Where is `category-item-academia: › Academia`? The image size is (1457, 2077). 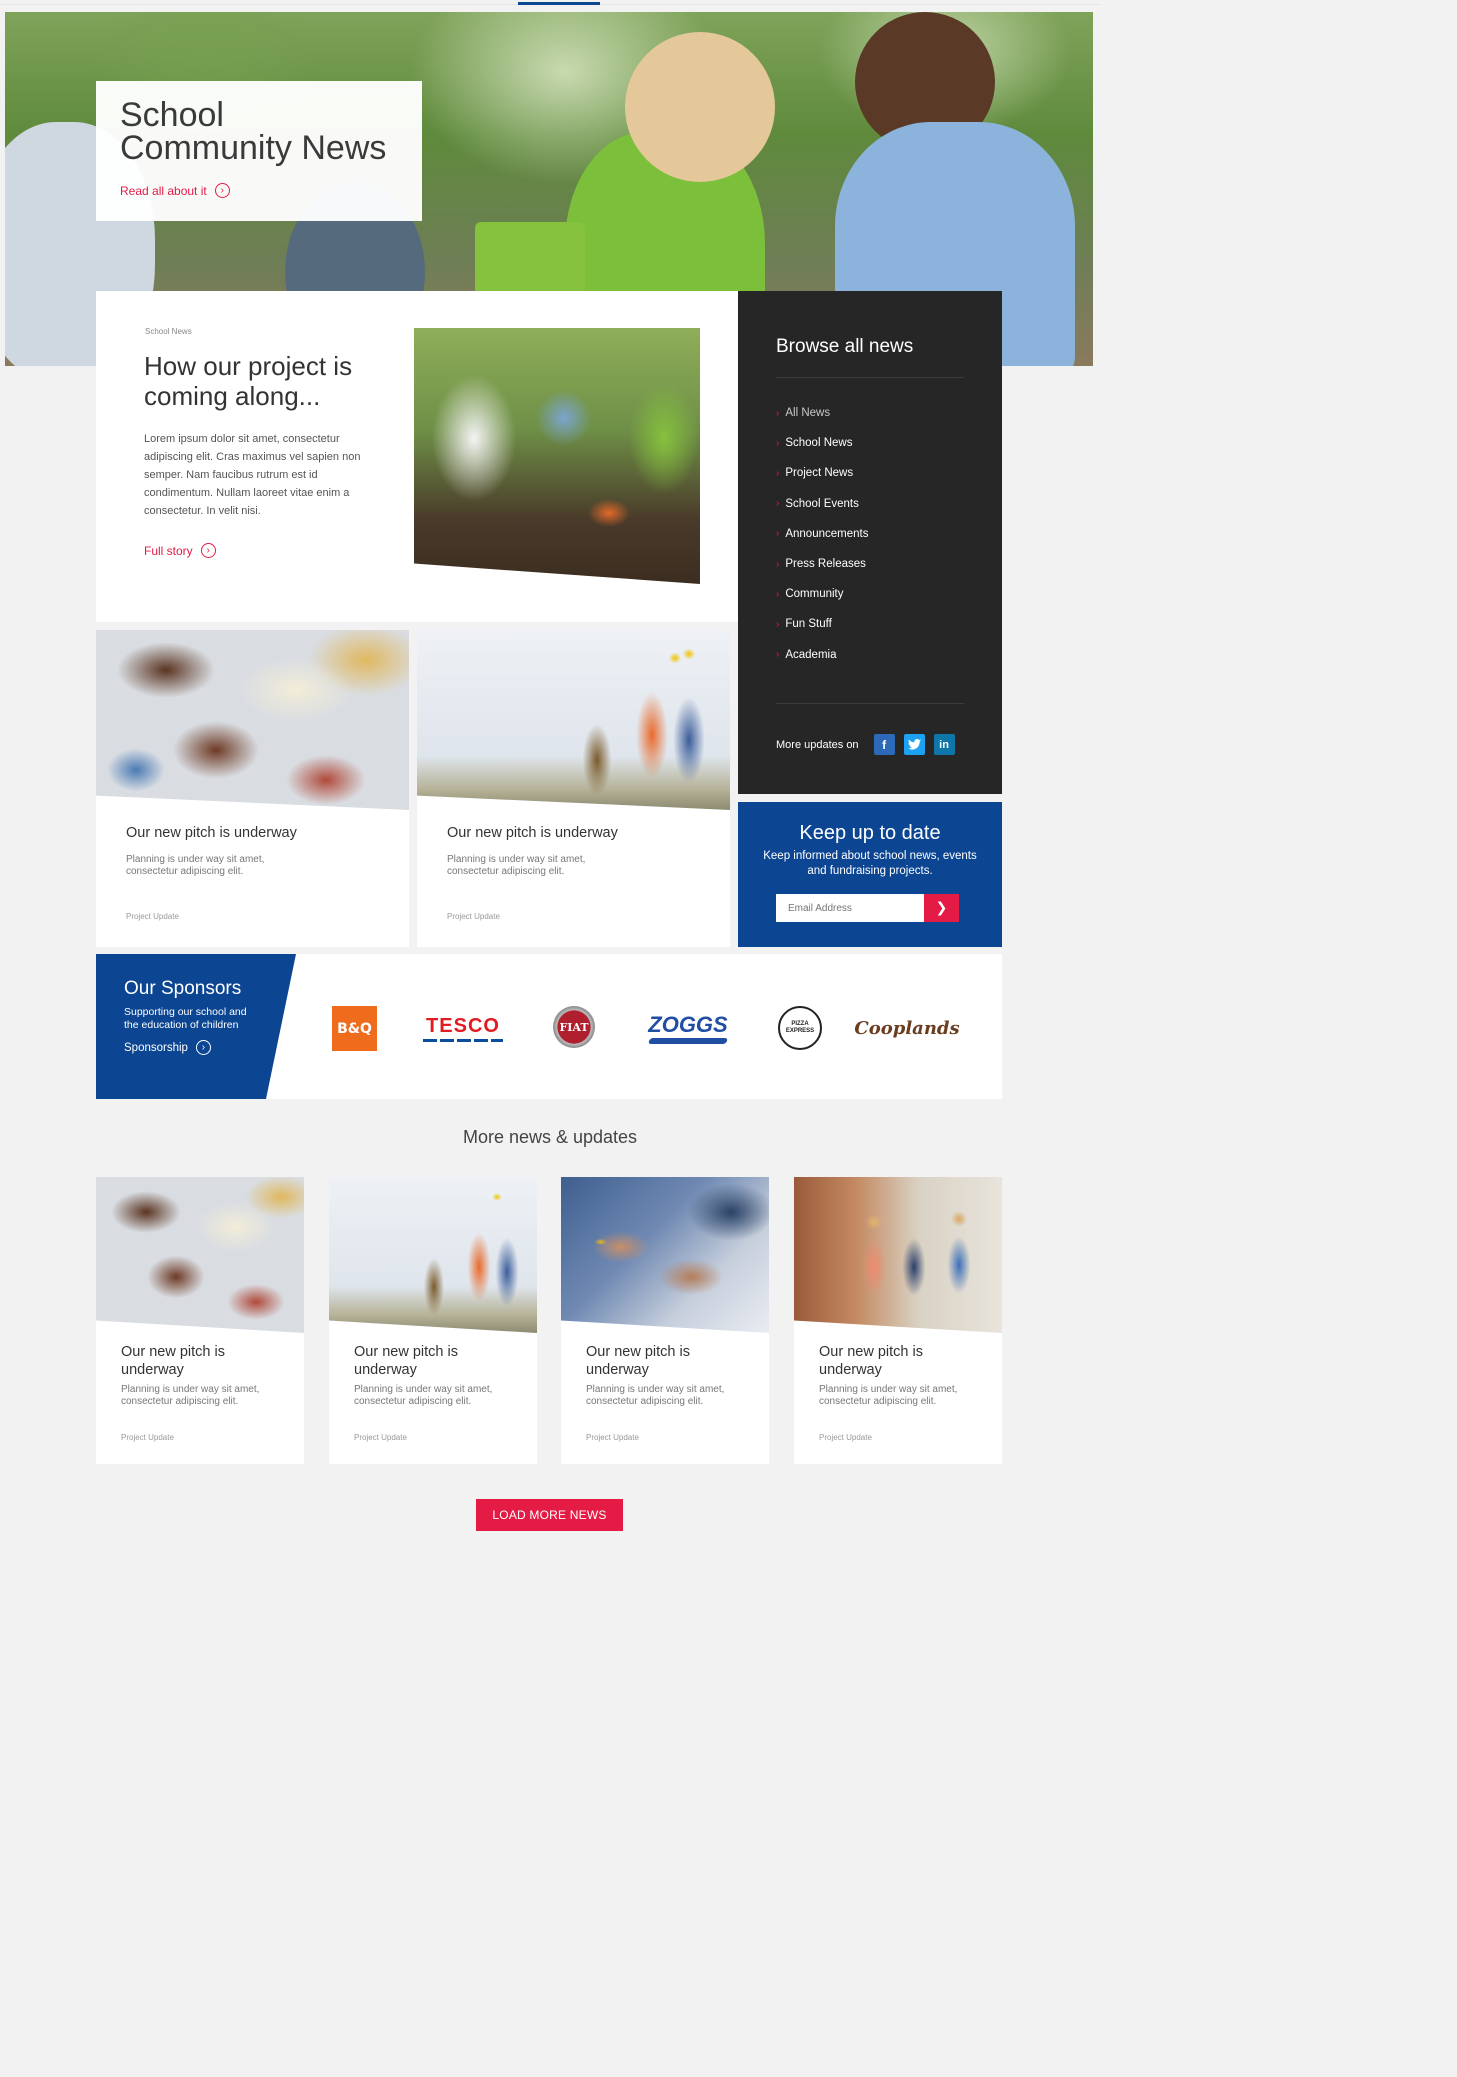 category-item-academia: › Academia is located at coordinates (822, 655).